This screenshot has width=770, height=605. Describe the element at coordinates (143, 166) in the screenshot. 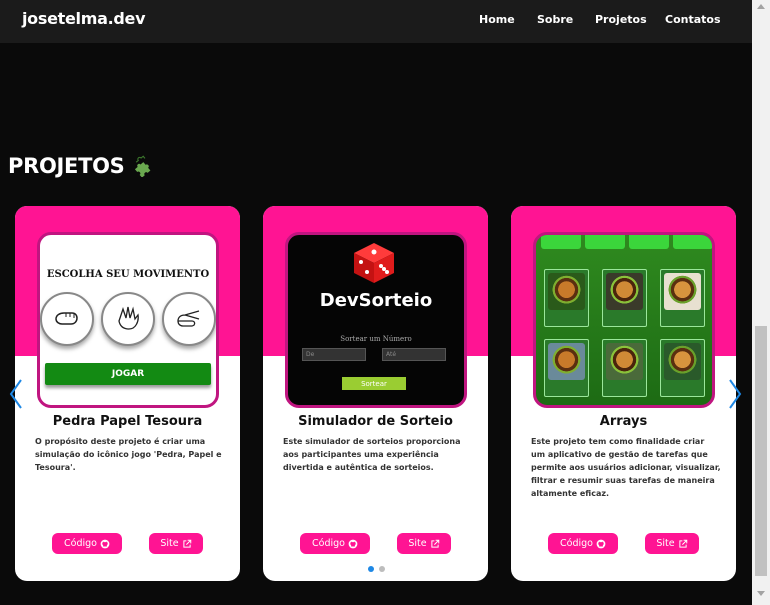

I see `puzzle-piece-icon` at that location.